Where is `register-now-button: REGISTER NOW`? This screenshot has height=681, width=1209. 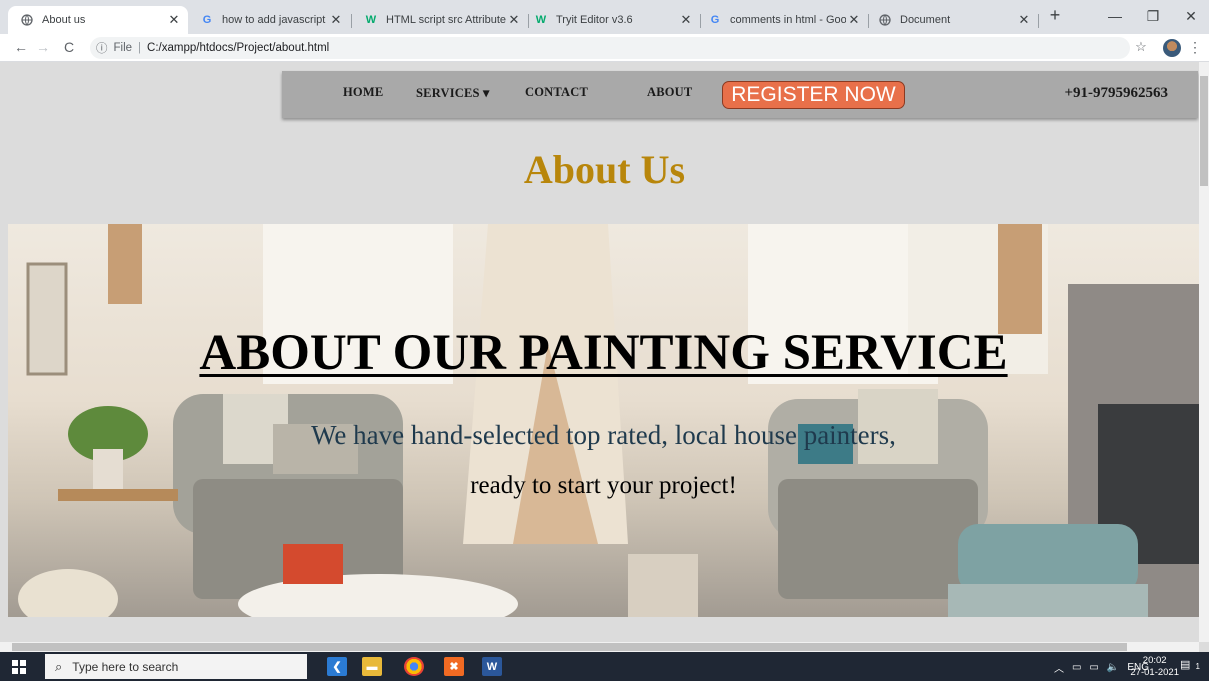
register-now-button: REGISTER NOW is located at coordinates (813, 95).